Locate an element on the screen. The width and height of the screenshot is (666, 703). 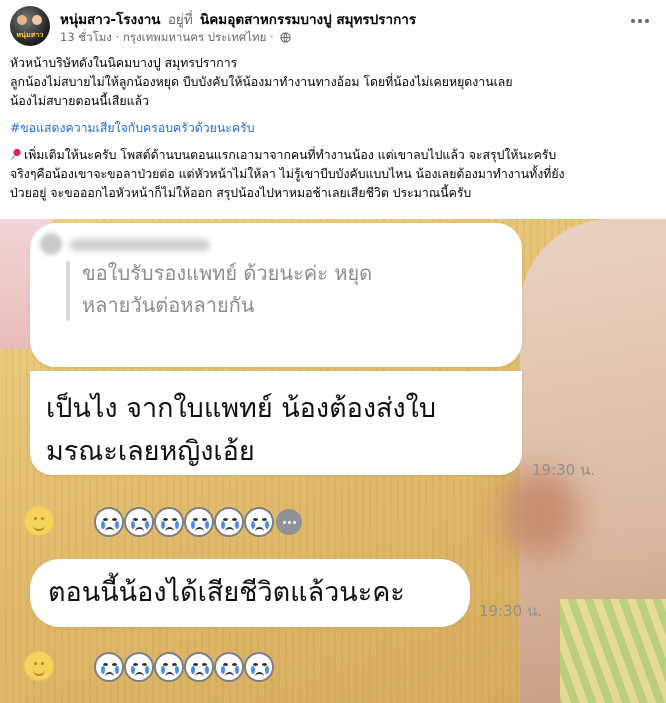
hashtag-link: #ขอแสดงความเสียใจกับครอบครัวด้วยนะครับ is located at coordinates (132, 128).